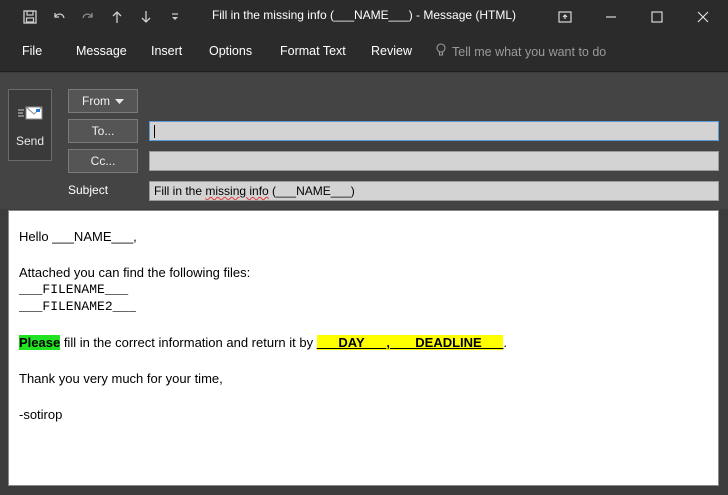  What do you see at coordinates (40, 342) in the screenshot?
I see `please-highlight: Please` at bounding box center [40, 342].